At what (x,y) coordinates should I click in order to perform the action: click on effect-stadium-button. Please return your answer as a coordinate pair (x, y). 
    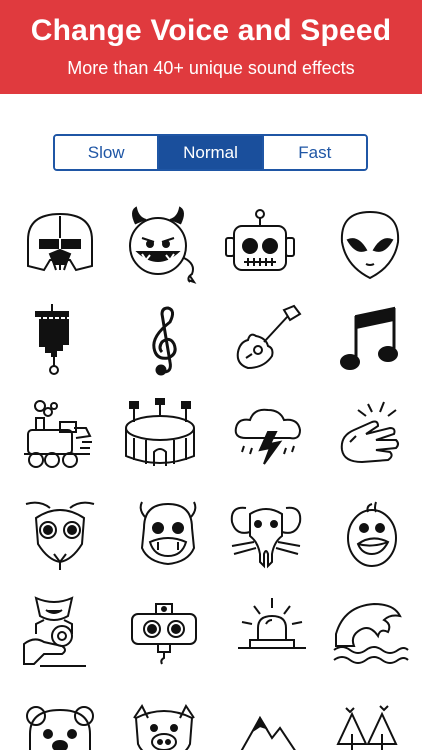
    Looking at the image, I should click on (160, 438).